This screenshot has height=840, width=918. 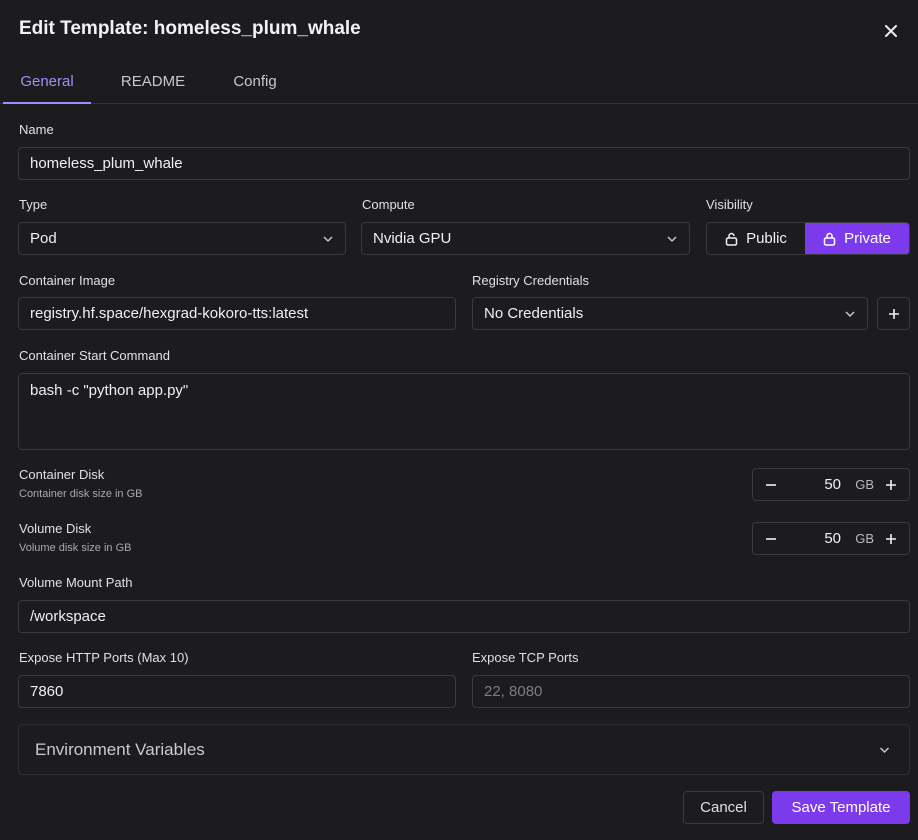 What do you see at coordinates (829, 239) in the screenshot?
I see `lock-icon` at bounding box center [829, 239].